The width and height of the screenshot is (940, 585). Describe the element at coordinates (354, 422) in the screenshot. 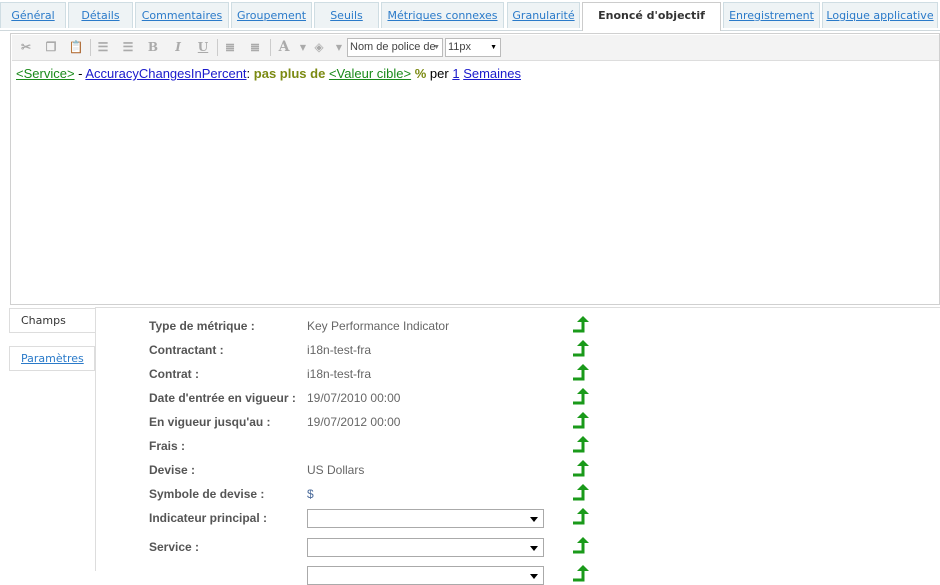

I see `field-value: 19/07/2012 00:00` at that location.